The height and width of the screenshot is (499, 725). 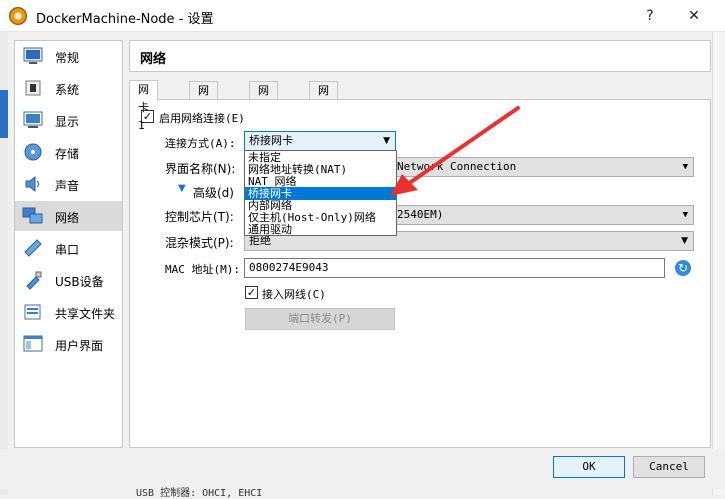 I want to click on sidebar-item-label: 串口, so click(x=67, y=250).